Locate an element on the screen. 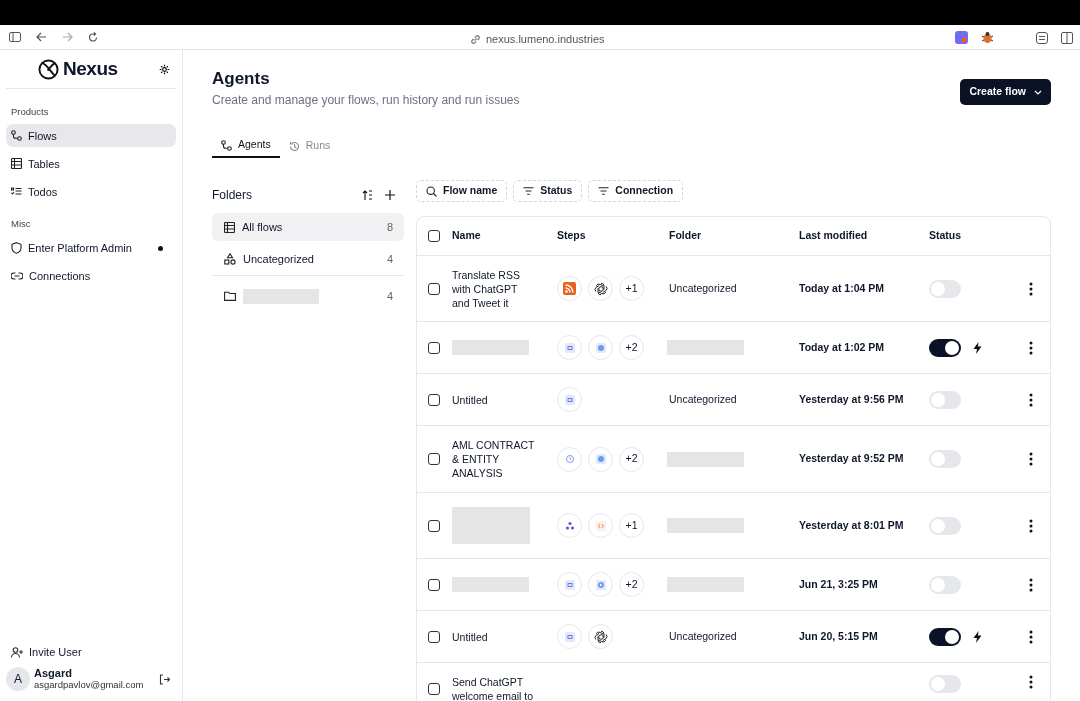 The height and width of the screenshot is (701, 1080). flow-name: Send ChatGPT welcome email to is located at coordinates (494, 688).